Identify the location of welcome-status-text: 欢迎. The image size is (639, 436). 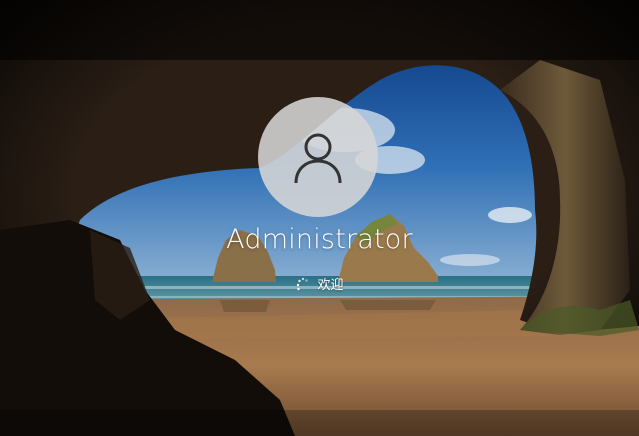
(330, 285).